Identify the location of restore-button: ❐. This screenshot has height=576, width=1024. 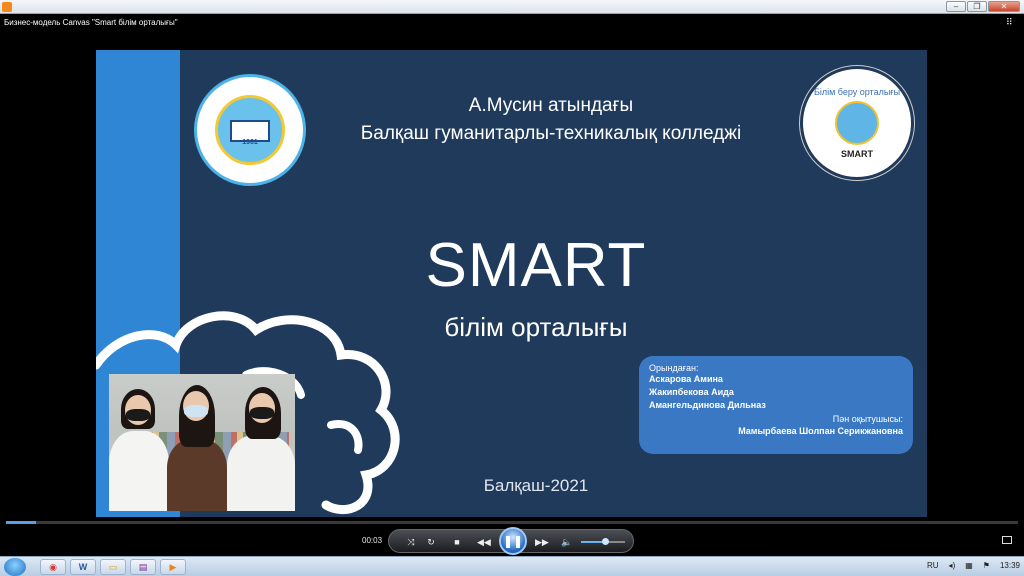
(977, 6).